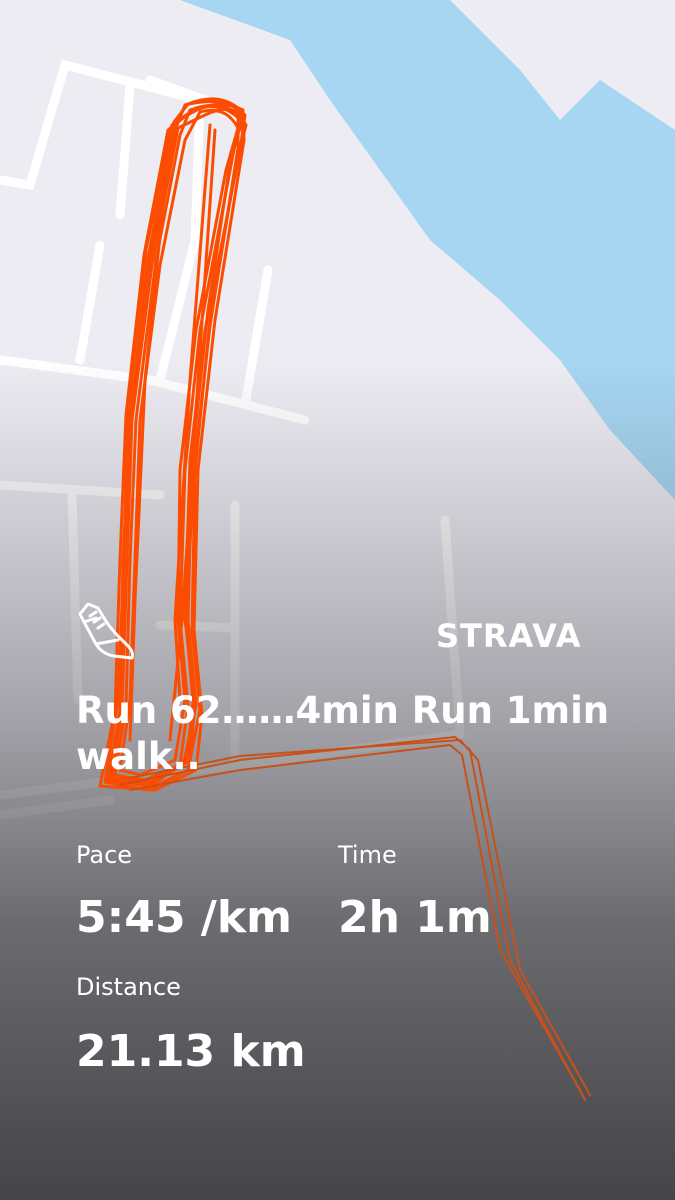  What do you see at coordinates (367, 855) in the screenshot?
I see `time-label: Time` at bounding box center [367, 855].